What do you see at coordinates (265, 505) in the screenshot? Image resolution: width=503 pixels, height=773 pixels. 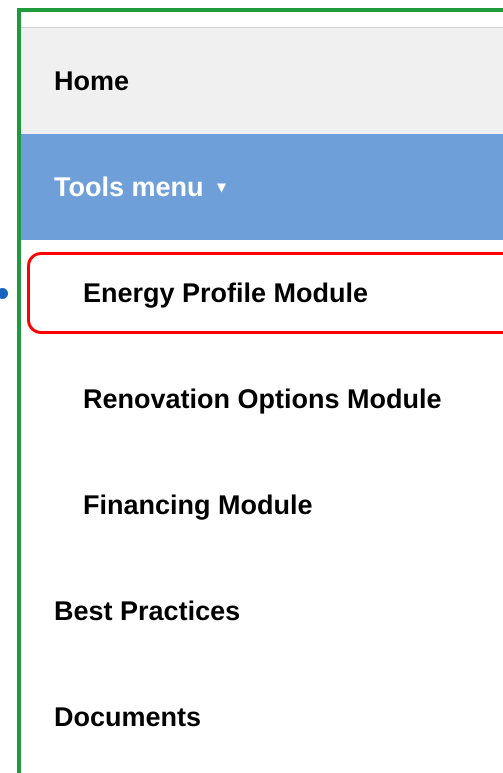 I see `submenu-link: Financing Module` at bounding box center [265, 505].